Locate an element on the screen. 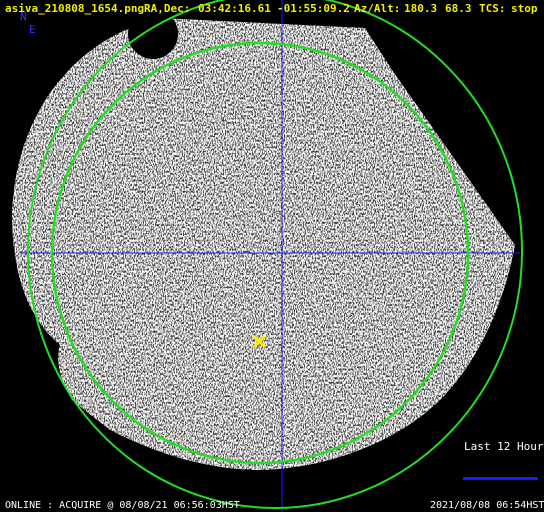 Image resolution: width=544 pixels, height=512 pixels. azalt-label: Az/Alt: is located at coordinates (377, 8).